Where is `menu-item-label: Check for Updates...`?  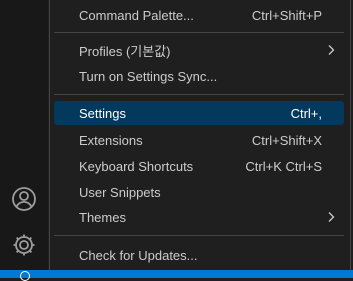
menu-item-label: Check for Updates... is located at coordinates (138, 255).